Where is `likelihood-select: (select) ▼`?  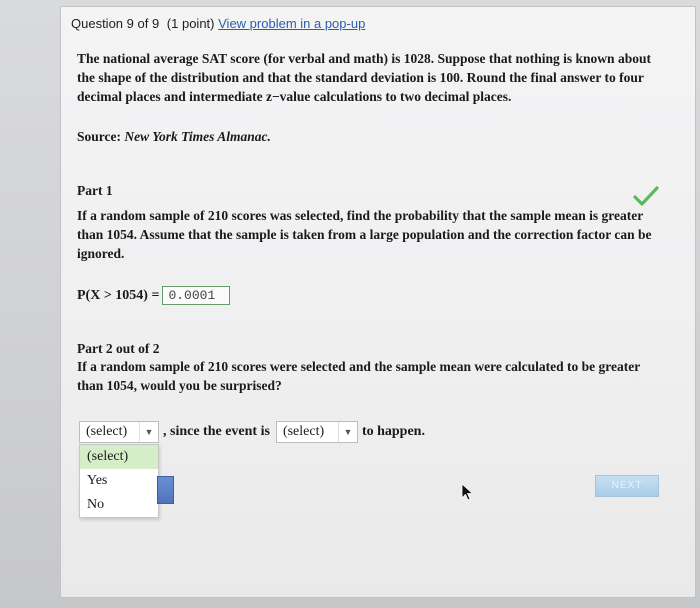 likelihood-select: (select) ▼ is located at coordinates (316, 432).